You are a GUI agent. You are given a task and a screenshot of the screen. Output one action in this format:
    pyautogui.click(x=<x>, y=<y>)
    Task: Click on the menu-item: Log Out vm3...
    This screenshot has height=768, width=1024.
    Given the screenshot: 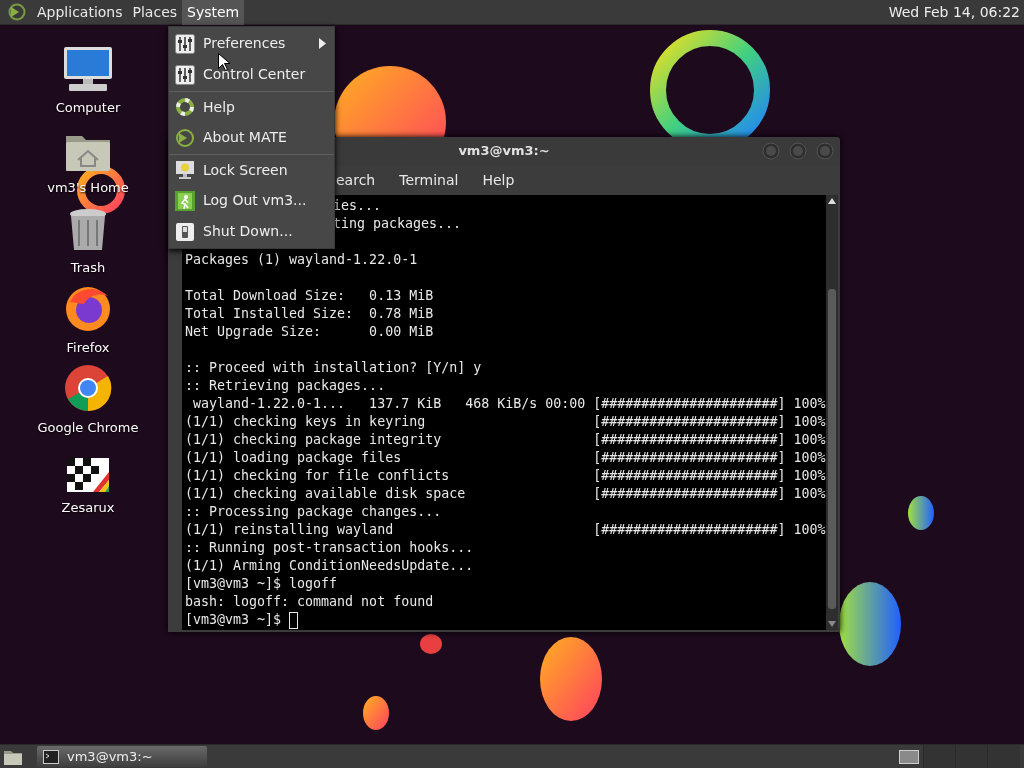 What is the action you would take?
    pyautogui.click(x=251, y=200)
    